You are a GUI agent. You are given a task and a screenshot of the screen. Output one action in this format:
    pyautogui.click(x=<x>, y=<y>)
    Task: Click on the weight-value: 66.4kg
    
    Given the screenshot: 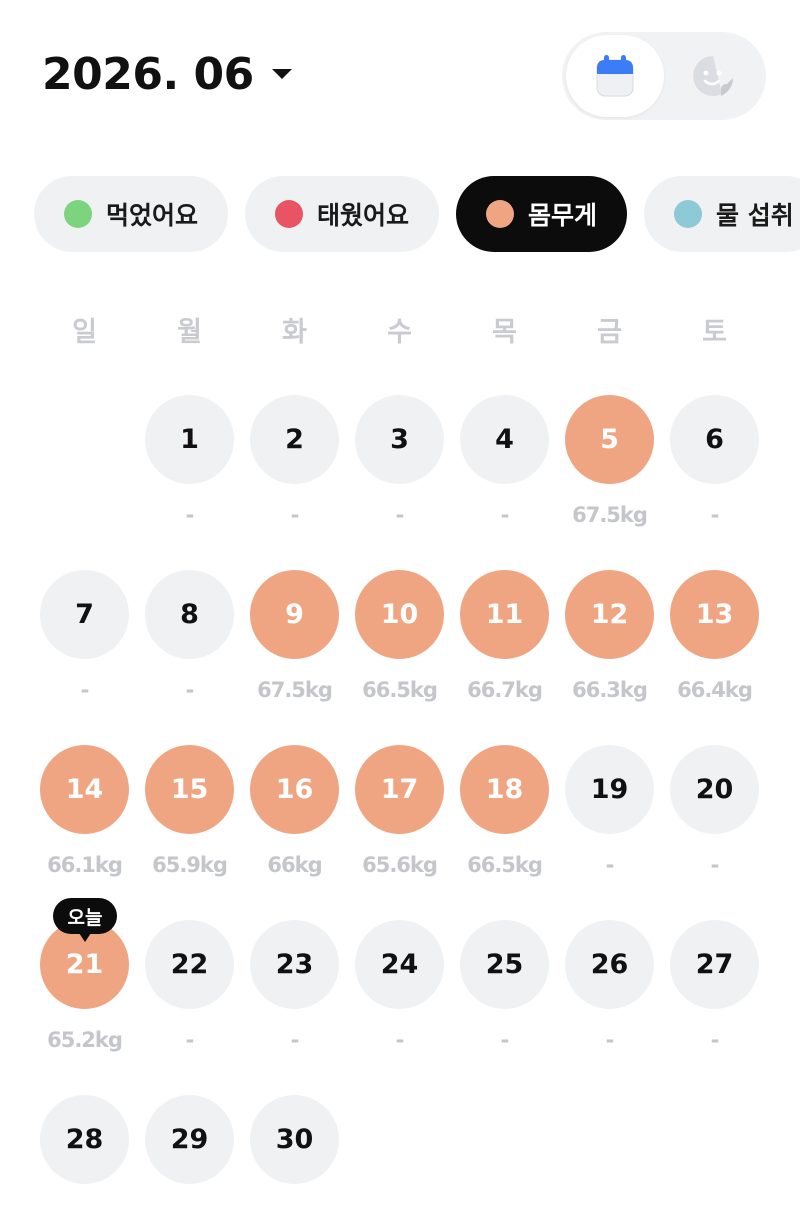 What is the action you would take?
    pyautogui.click(x=715, y=690)
    